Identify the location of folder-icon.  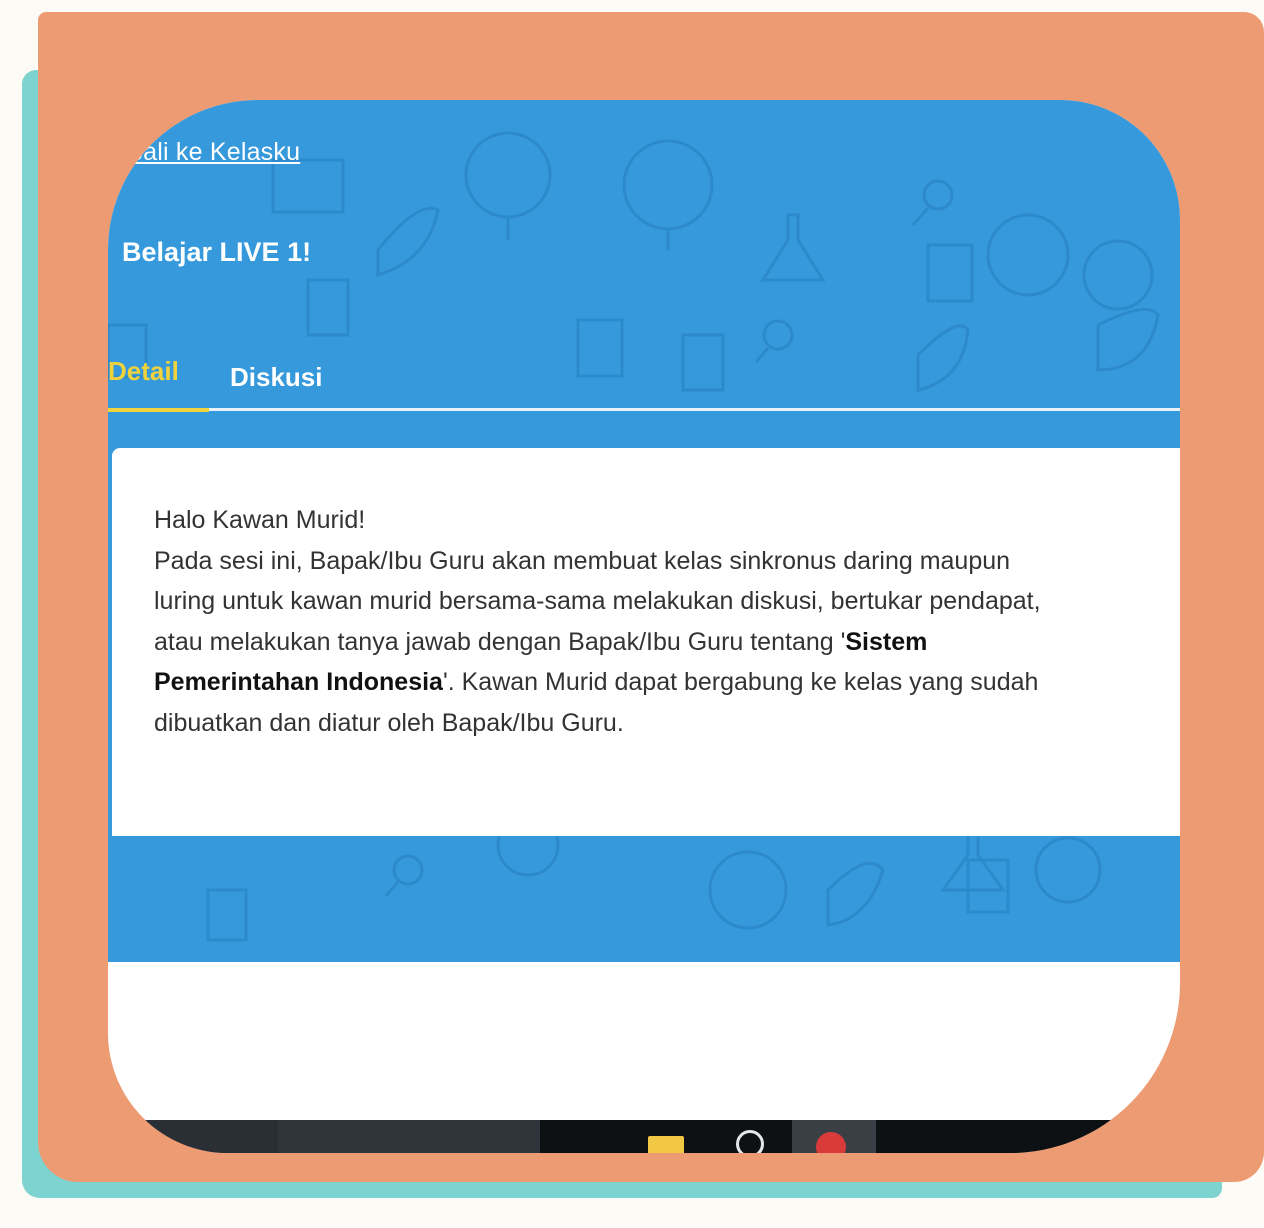
(666, 1144).